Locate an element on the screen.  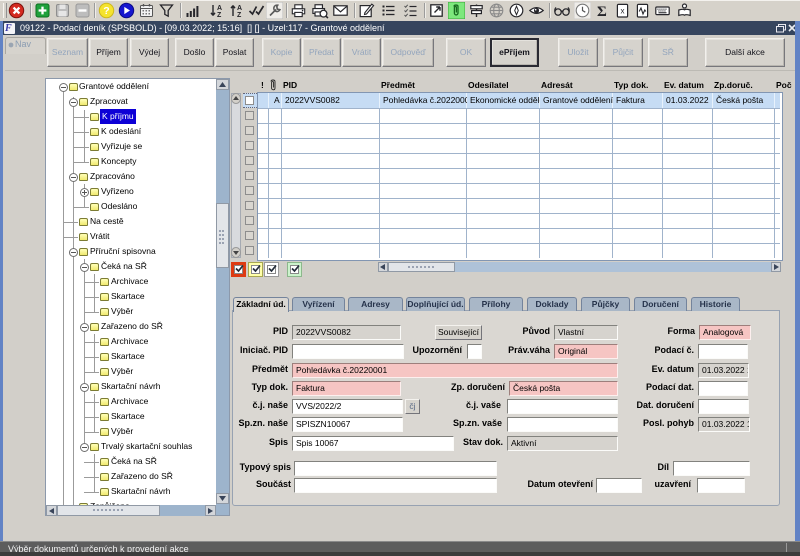
svg-text: Σ is located at coordinates (602, 11).